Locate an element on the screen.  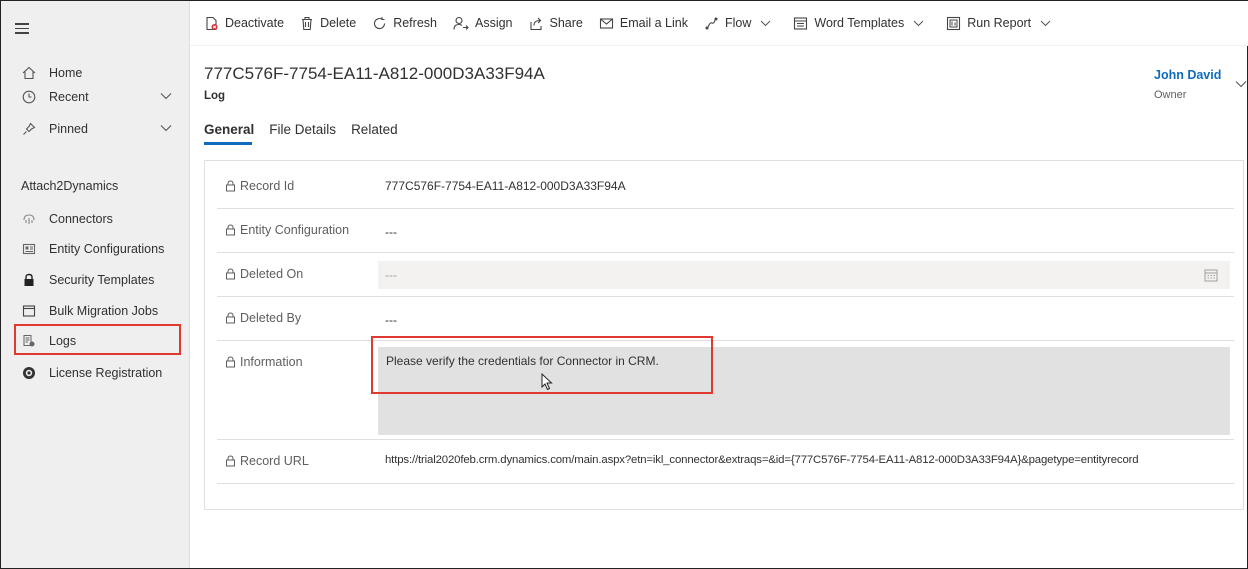
record-entity-type: Log is located at coordinates (215, 96).